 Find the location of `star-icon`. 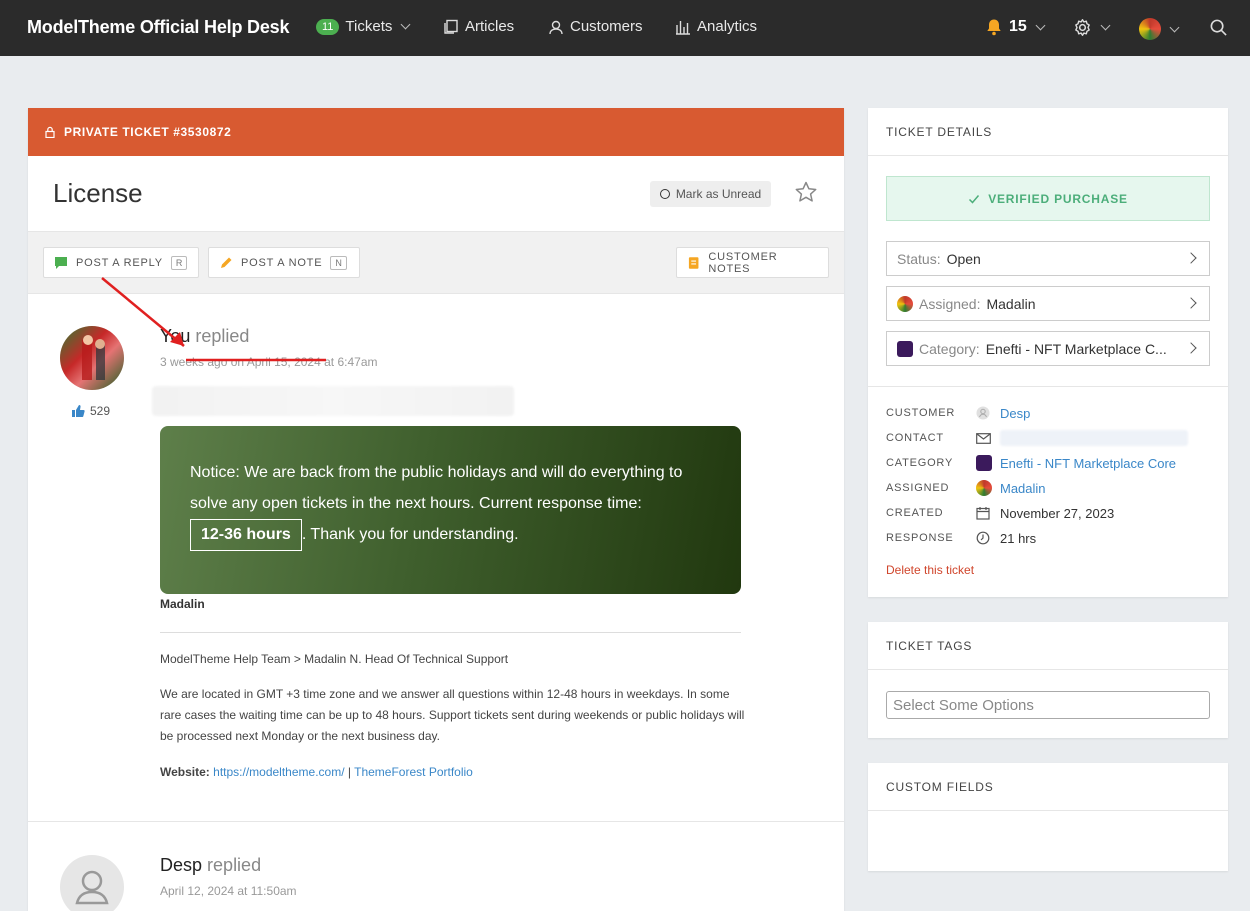

star-icon is located at coordinates (806, 192).